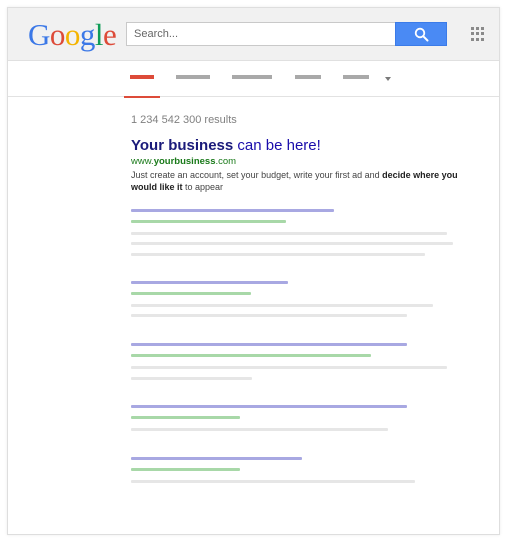  Describe the element at coordinates (301, 162) in the screenshot. I see `ad-url: www.yourbusiness.com` at that location.